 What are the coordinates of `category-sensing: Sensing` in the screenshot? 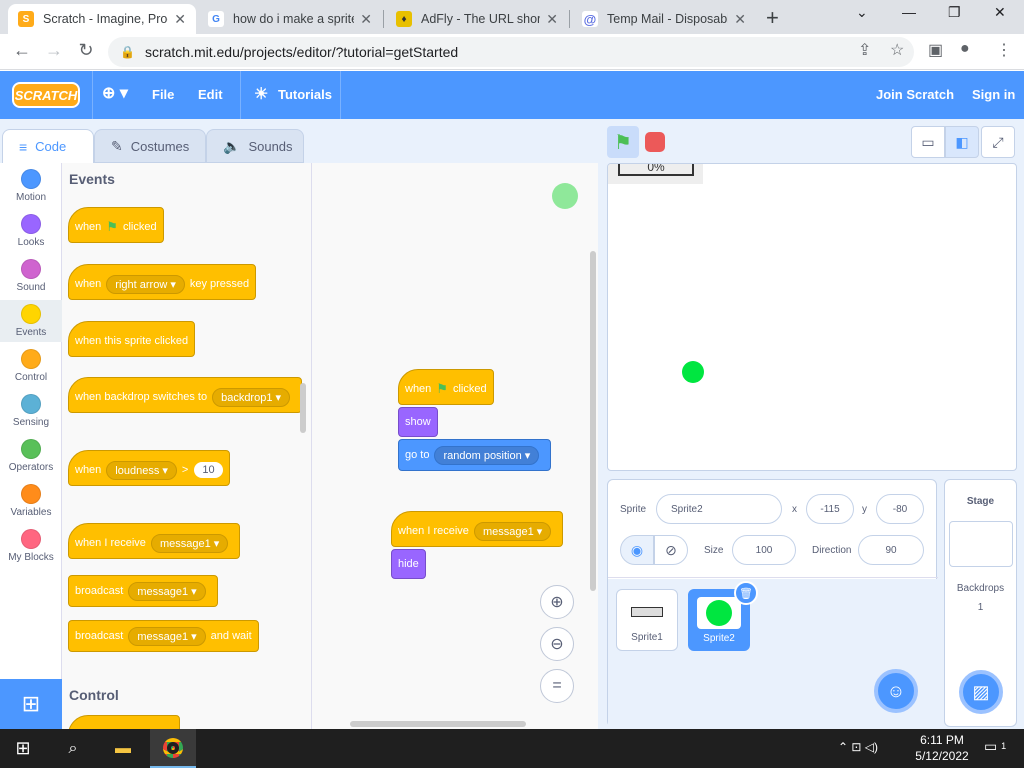 It's located at (31, 411).